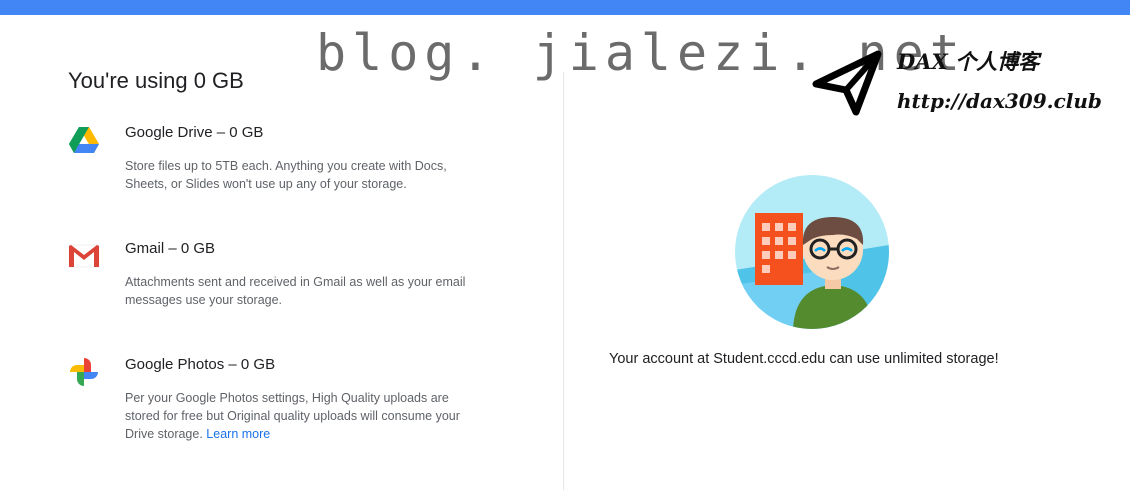  I want to click on gmail-title: Gmail – 0 GB, so click(170, 248).